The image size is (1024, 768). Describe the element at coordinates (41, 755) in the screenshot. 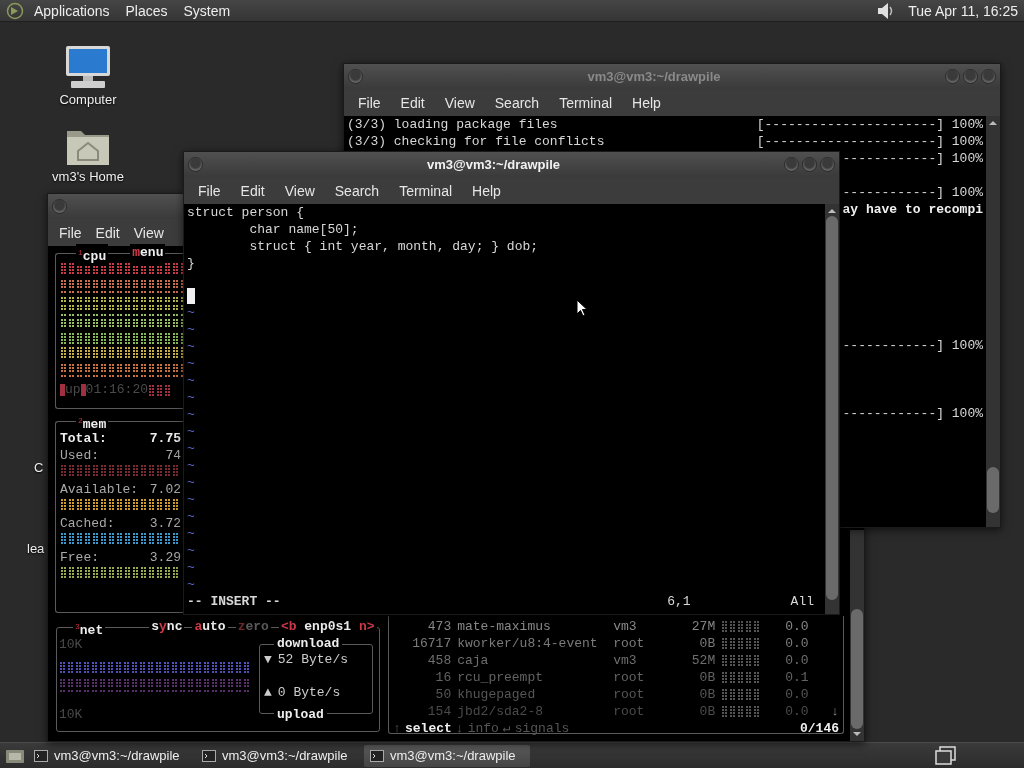

I see `terminal-icon` at that location.